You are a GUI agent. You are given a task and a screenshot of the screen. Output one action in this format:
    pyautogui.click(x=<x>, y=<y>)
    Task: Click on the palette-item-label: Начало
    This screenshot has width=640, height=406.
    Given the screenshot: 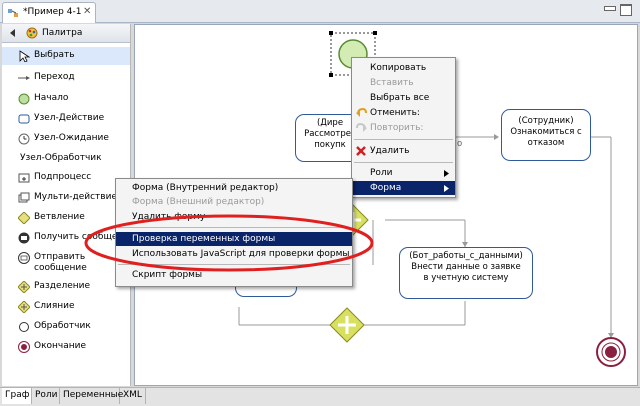 What is the action you would take?
    pyautogui.click(x=51, y=98)
    